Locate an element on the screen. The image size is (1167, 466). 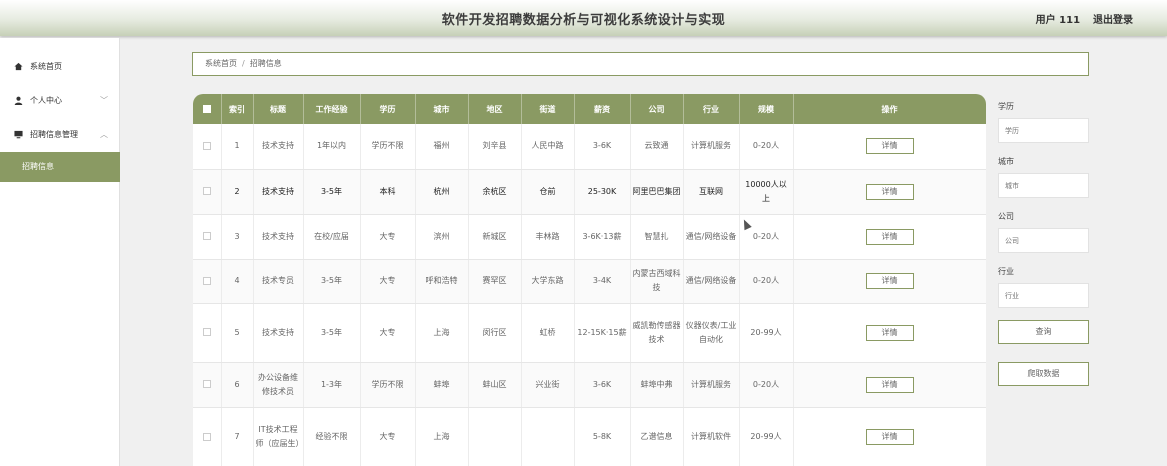
table-cell: 7 is located at coordinates (237, 436).